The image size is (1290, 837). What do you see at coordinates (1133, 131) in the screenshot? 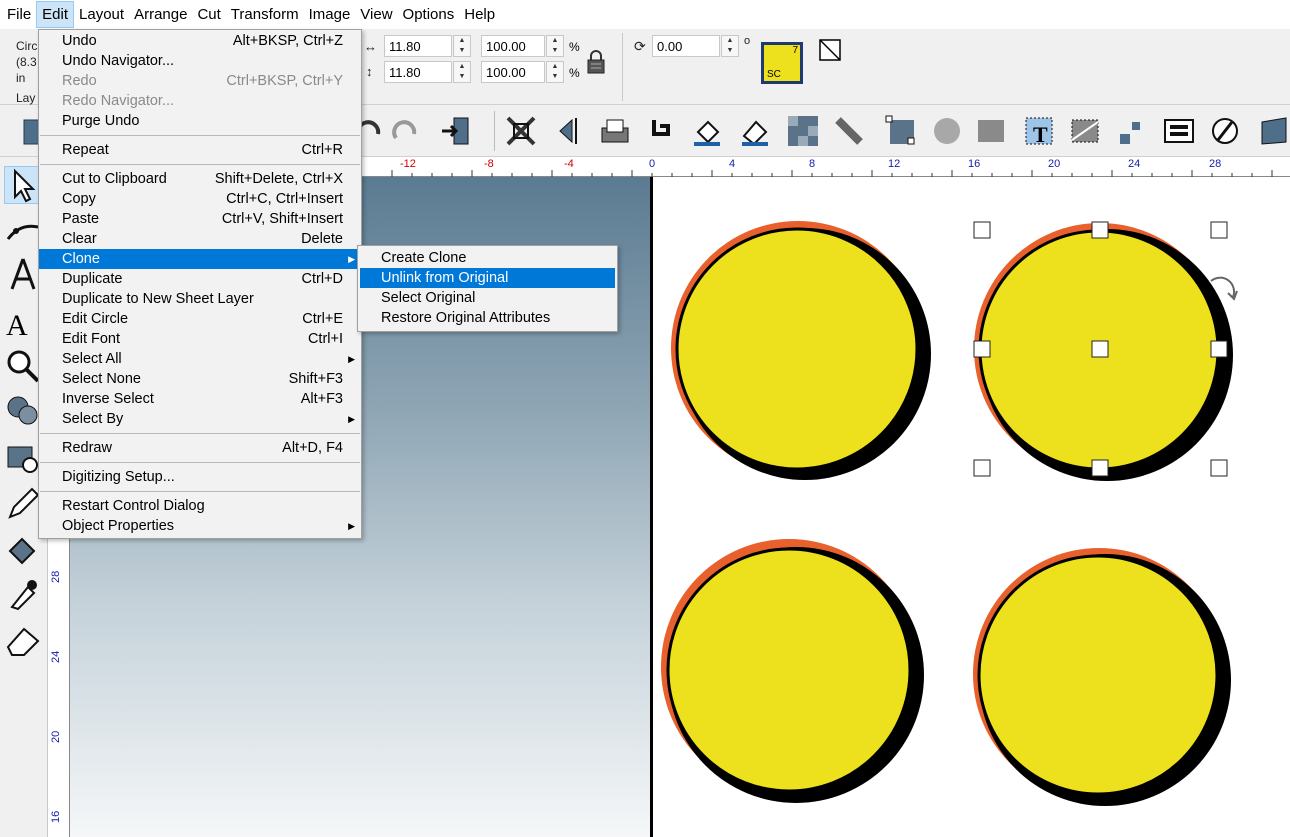
I see `align-icon` at bounding box center [1133, 131].